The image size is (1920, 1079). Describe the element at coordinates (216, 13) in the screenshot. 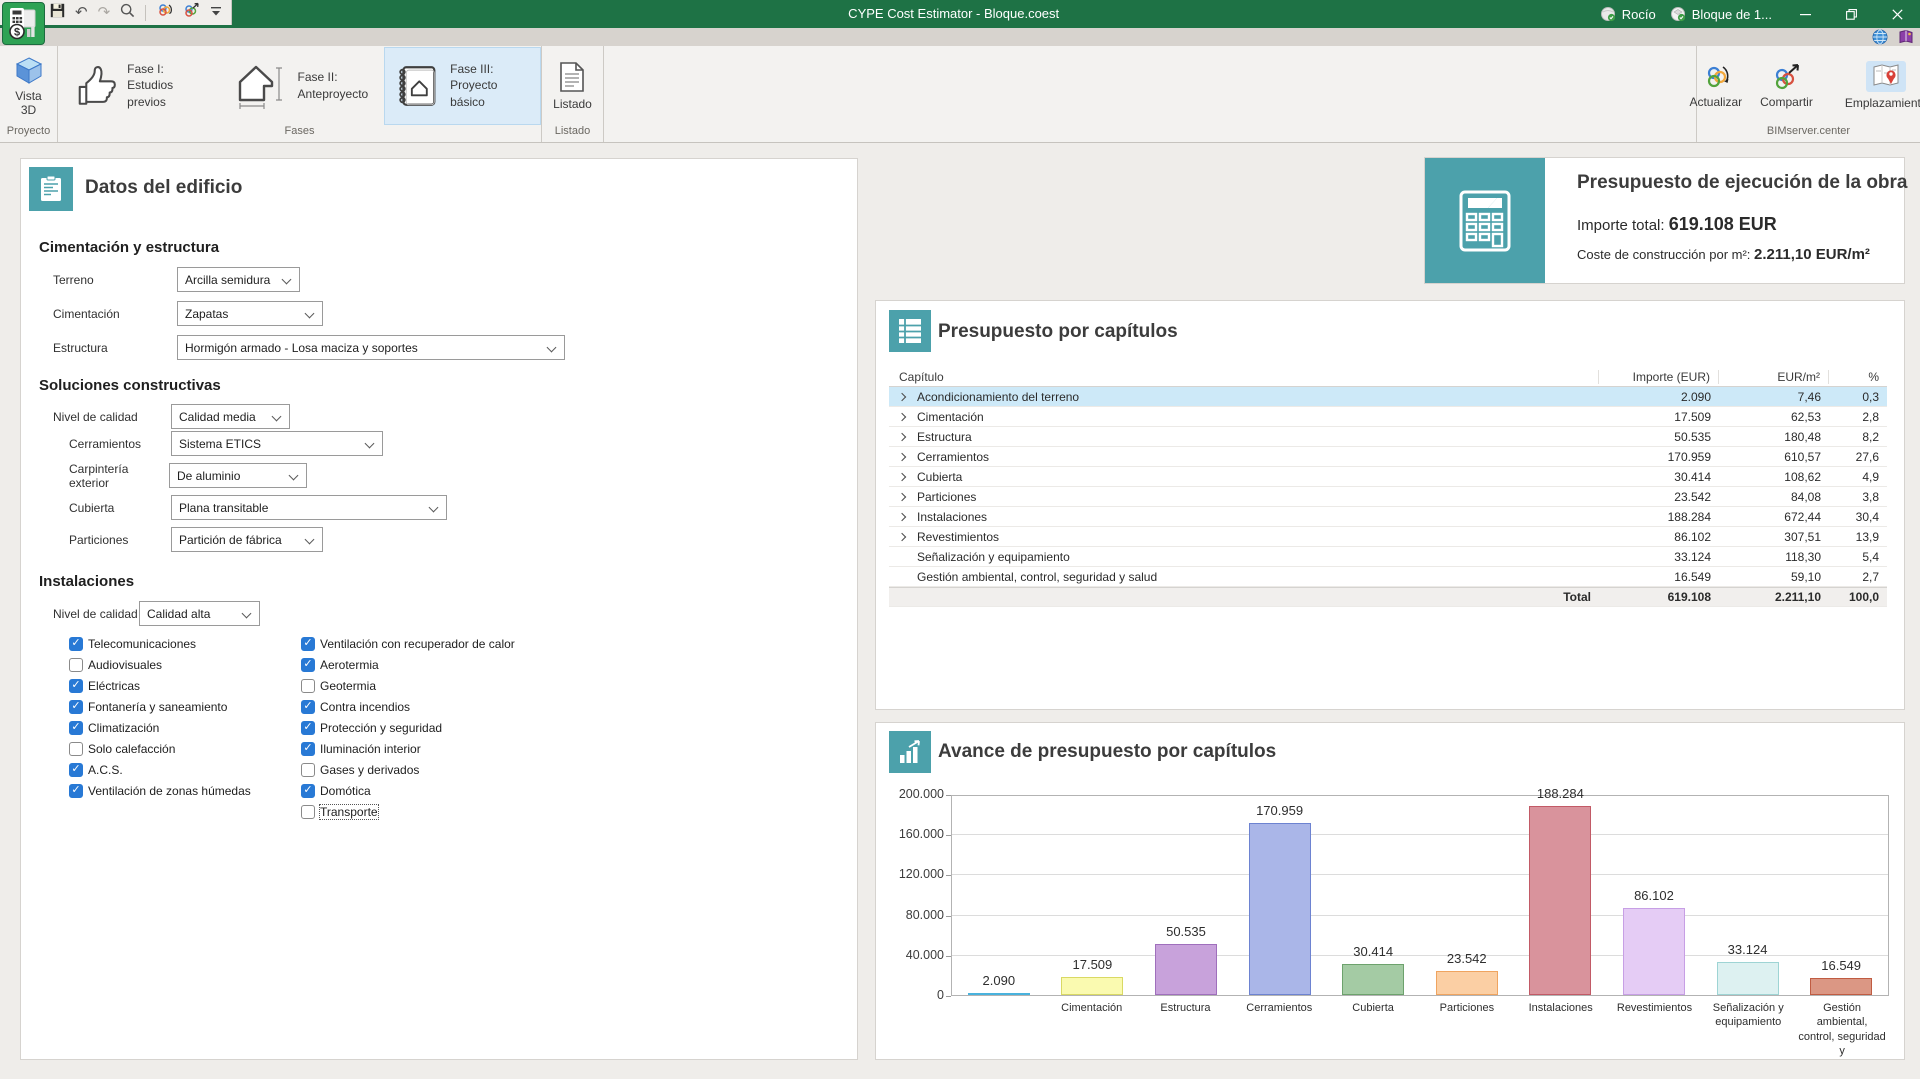

I see `toolbar-overflow-button` at that location.